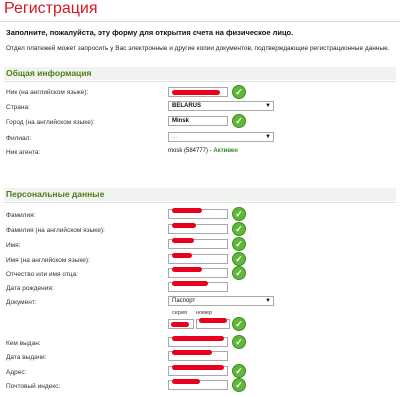  What do you see at coordinates (26, 357) in the screenshot?
I see `issue-date-label: Дата выдачи:` at bounding box center [26, 357].